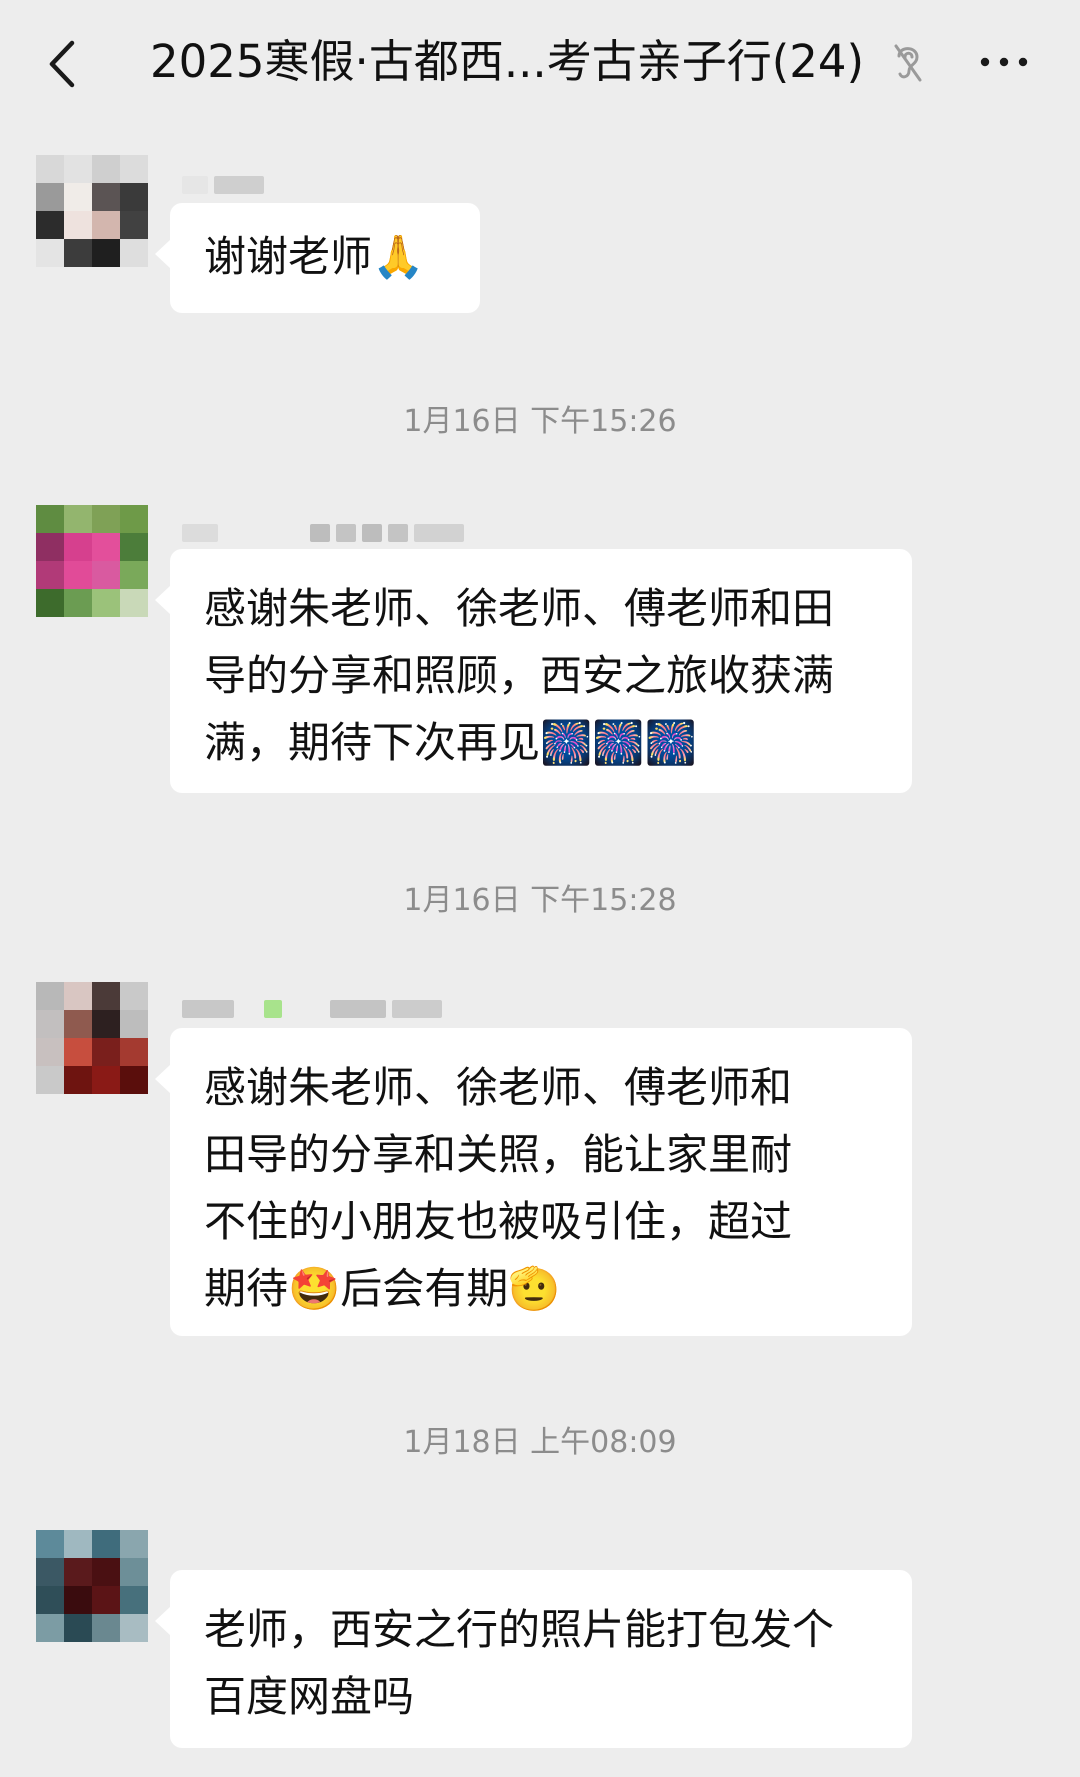 The height and width of the screenshot is (1777, 1080). I want to click on chat-header: 2025寒假·古都西...考古亲子行(24), so click(540, 62).